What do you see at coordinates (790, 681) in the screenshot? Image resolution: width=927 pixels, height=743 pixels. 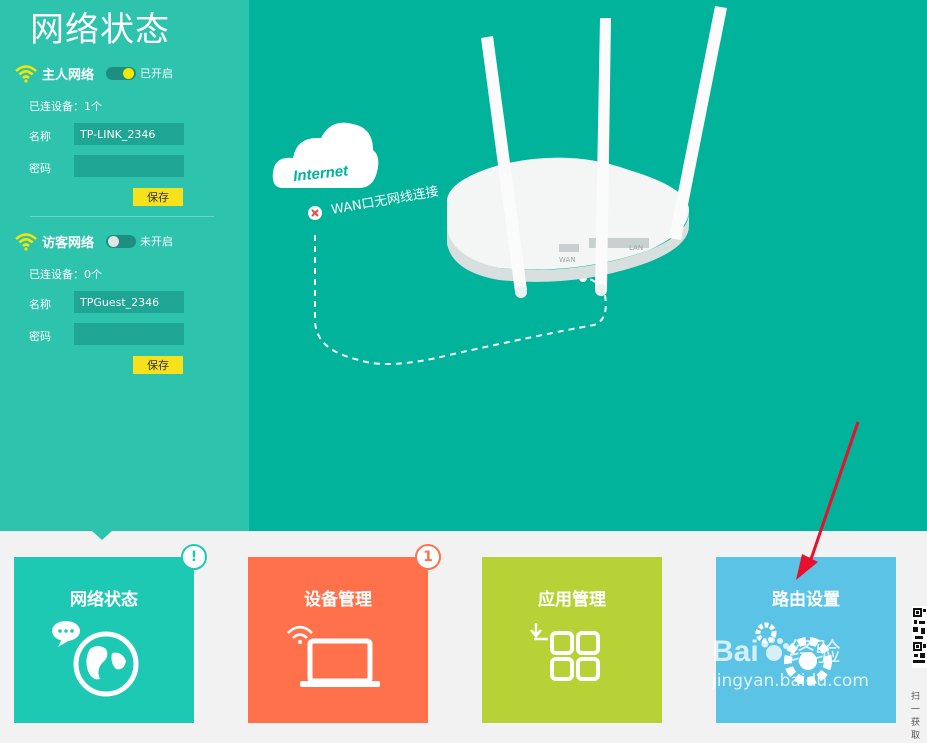 I see `watermark-url: jingyan.baidu.com` at bounding box center [790, 681].